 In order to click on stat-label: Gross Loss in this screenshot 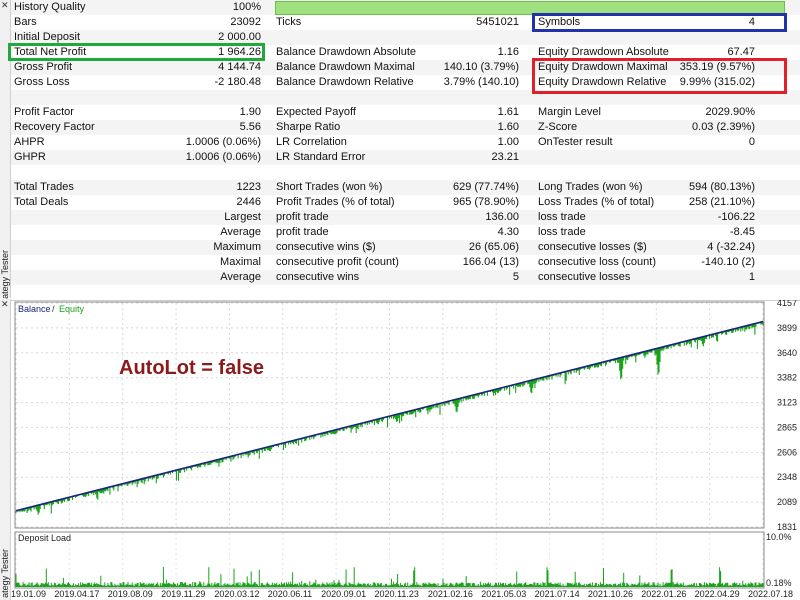, I will do `click(42, 82)`.